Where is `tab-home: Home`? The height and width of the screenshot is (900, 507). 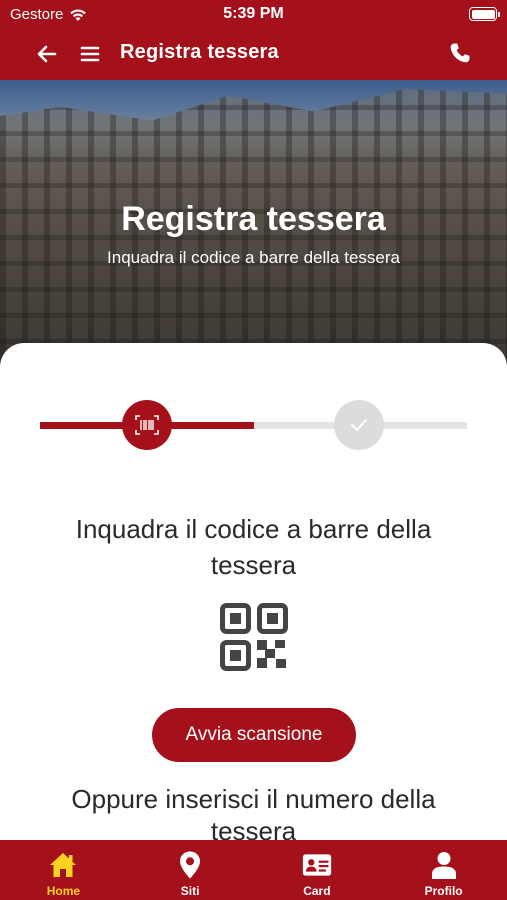 tab-home: Home is located at coordinates (63, 870).